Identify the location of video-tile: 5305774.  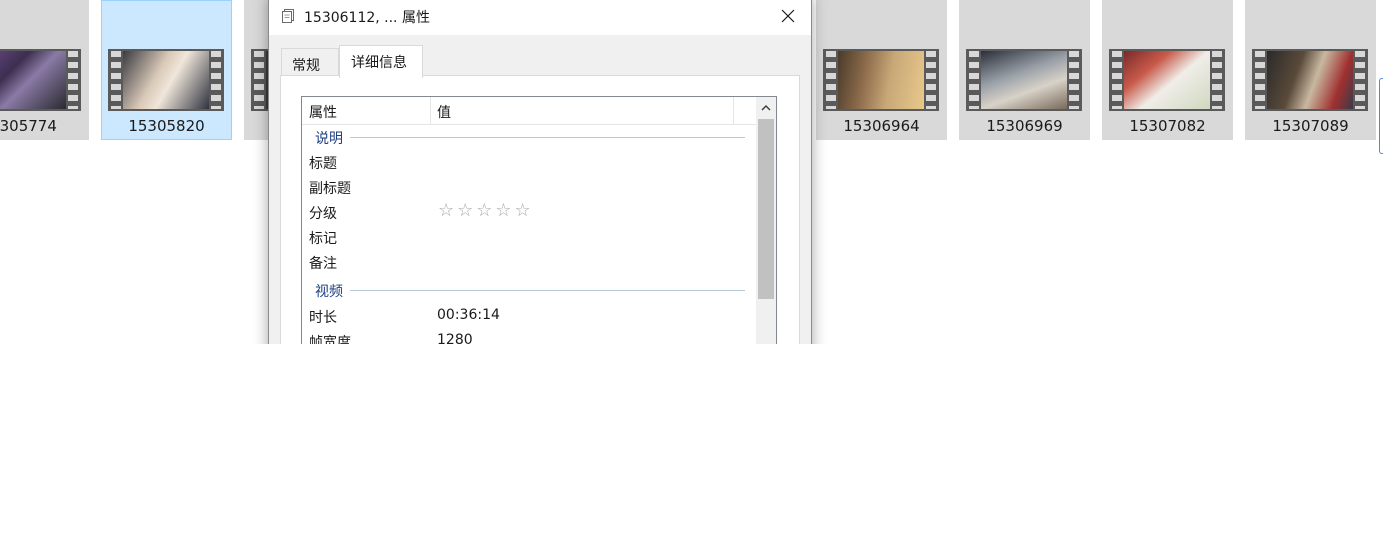
(44, 70).